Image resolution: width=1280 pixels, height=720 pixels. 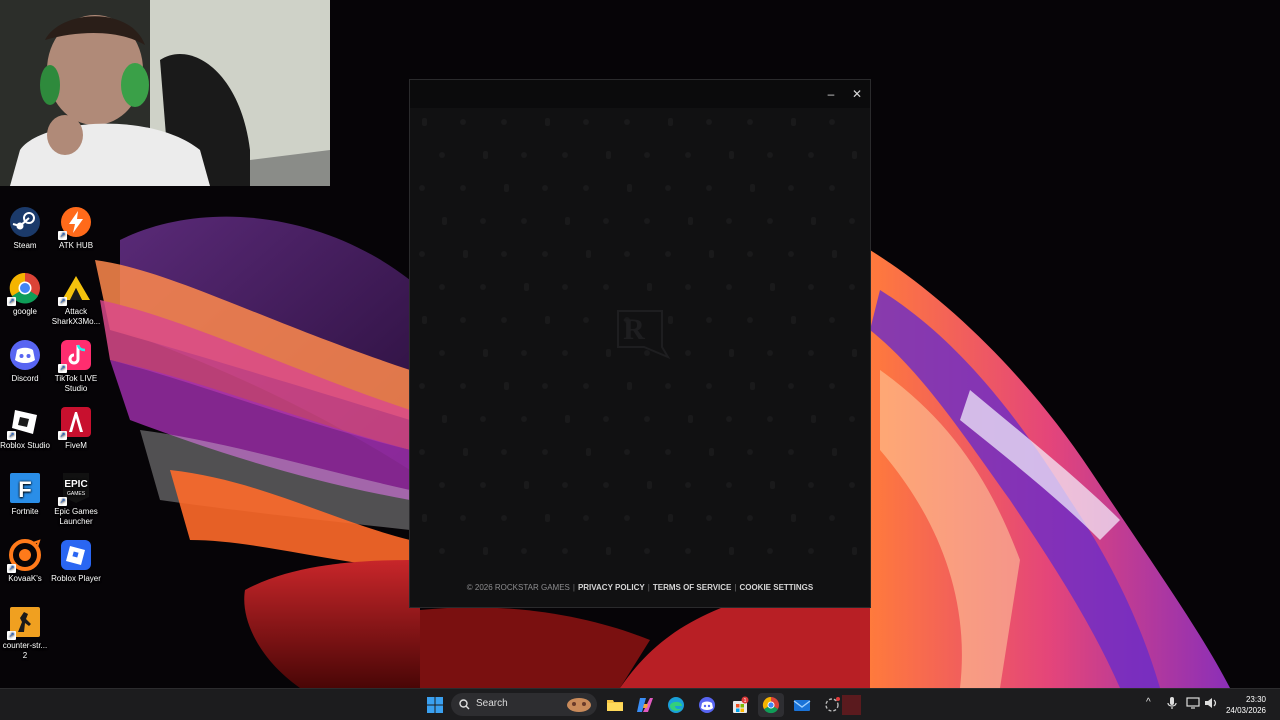 I want to click on chrome-icon, so click(x=770, y=705).